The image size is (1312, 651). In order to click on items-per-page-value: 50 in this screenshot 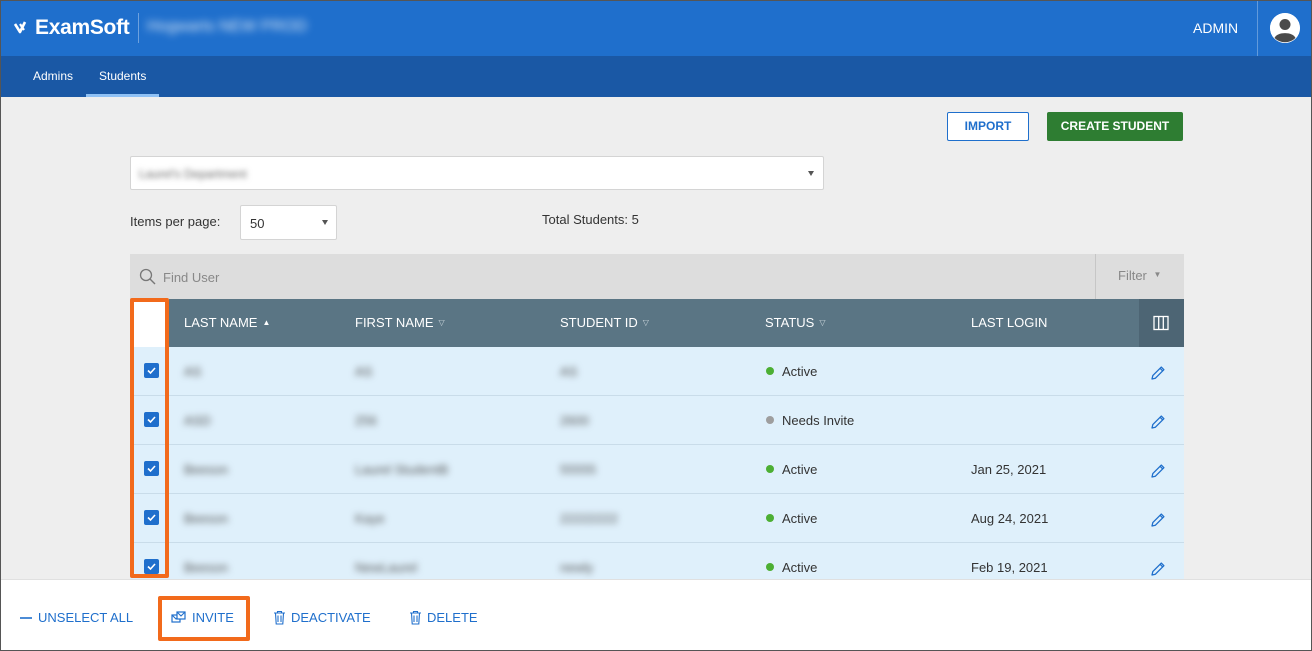, I will do `click(257, 223)`.